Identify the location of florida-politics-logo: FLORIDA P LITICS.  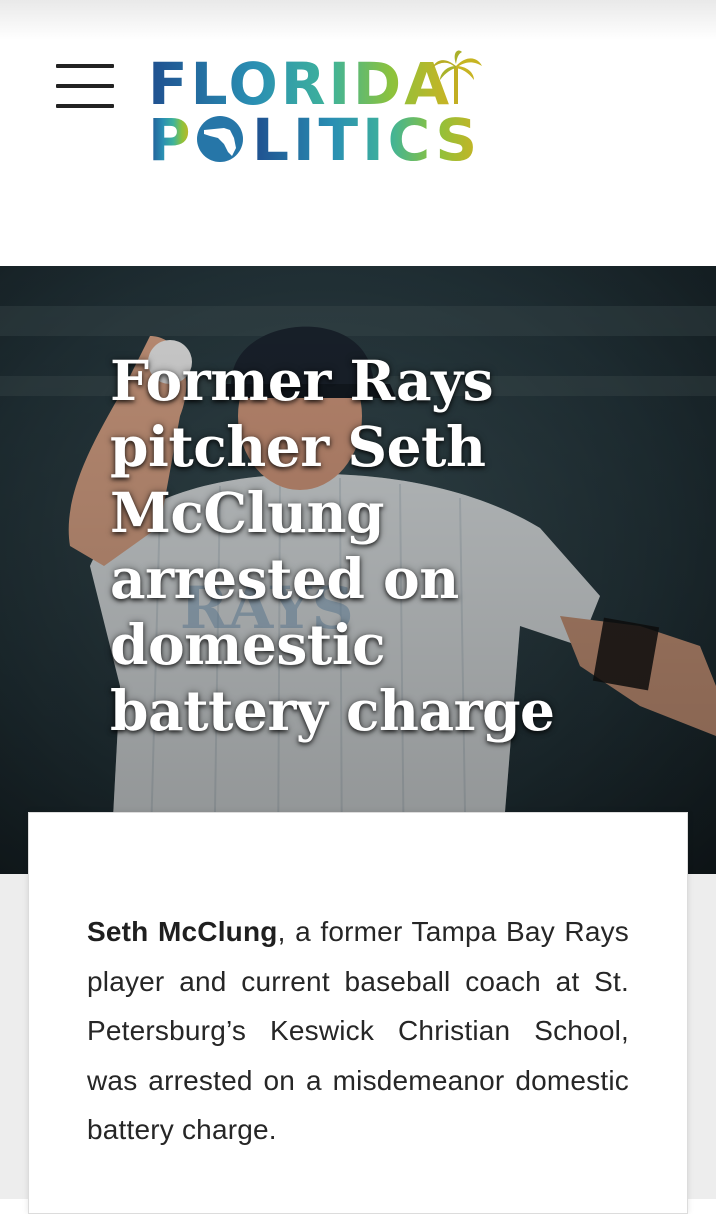
(316, 106).